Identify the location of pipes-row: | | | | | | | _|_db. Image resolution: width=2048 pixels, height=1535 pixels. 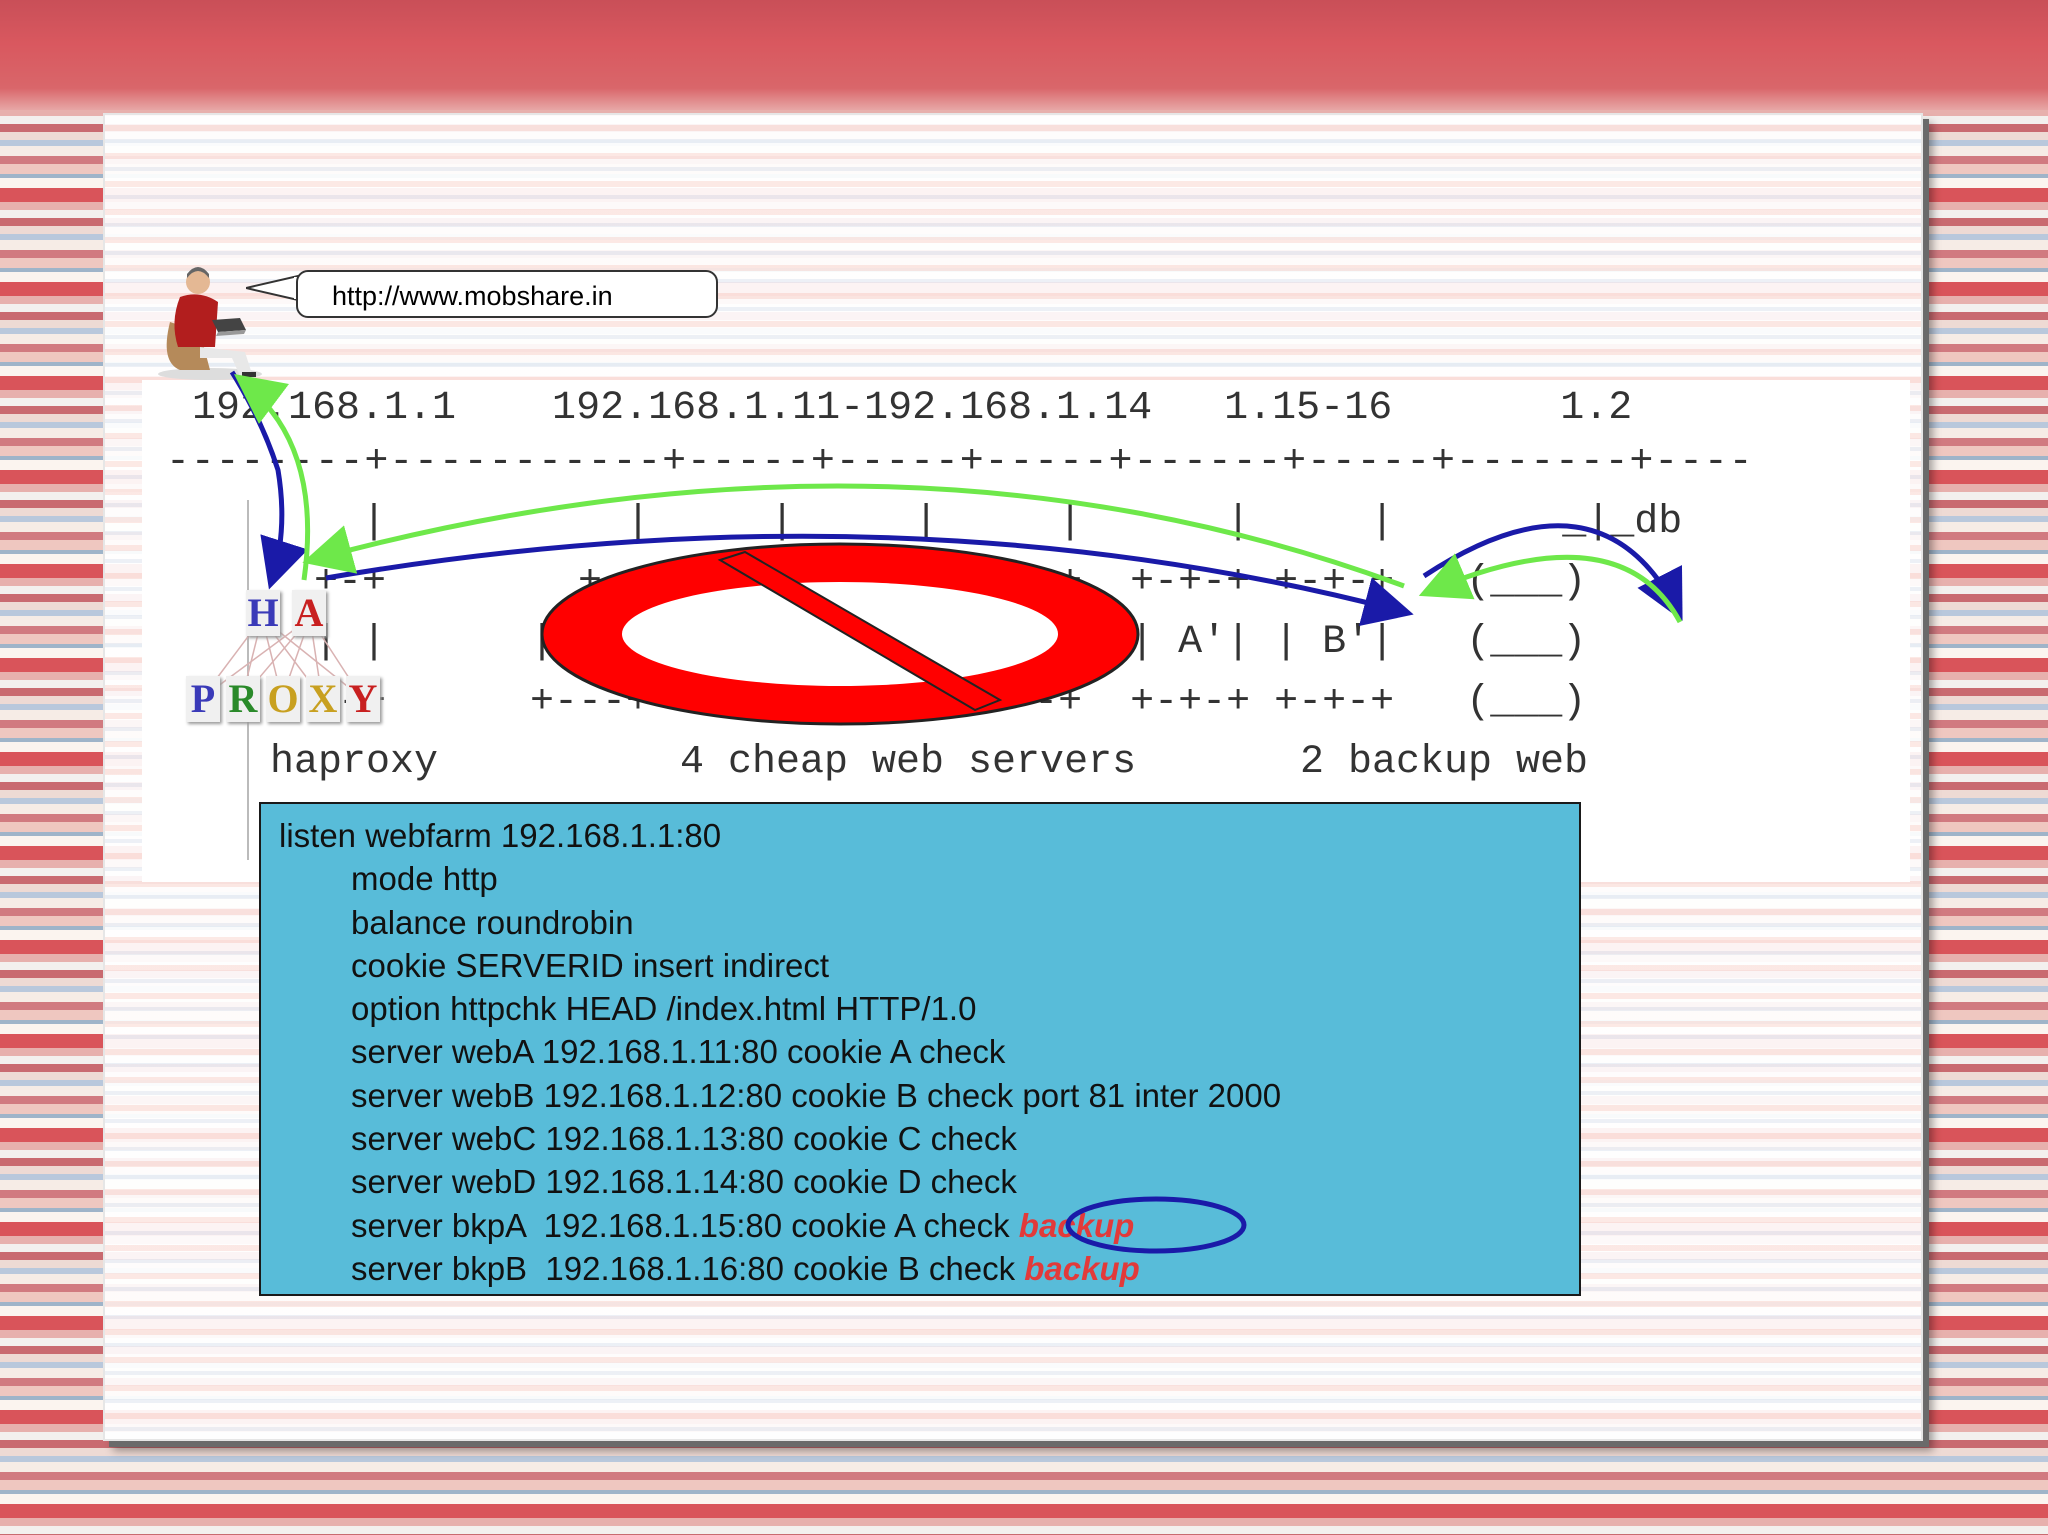
(974, 522).